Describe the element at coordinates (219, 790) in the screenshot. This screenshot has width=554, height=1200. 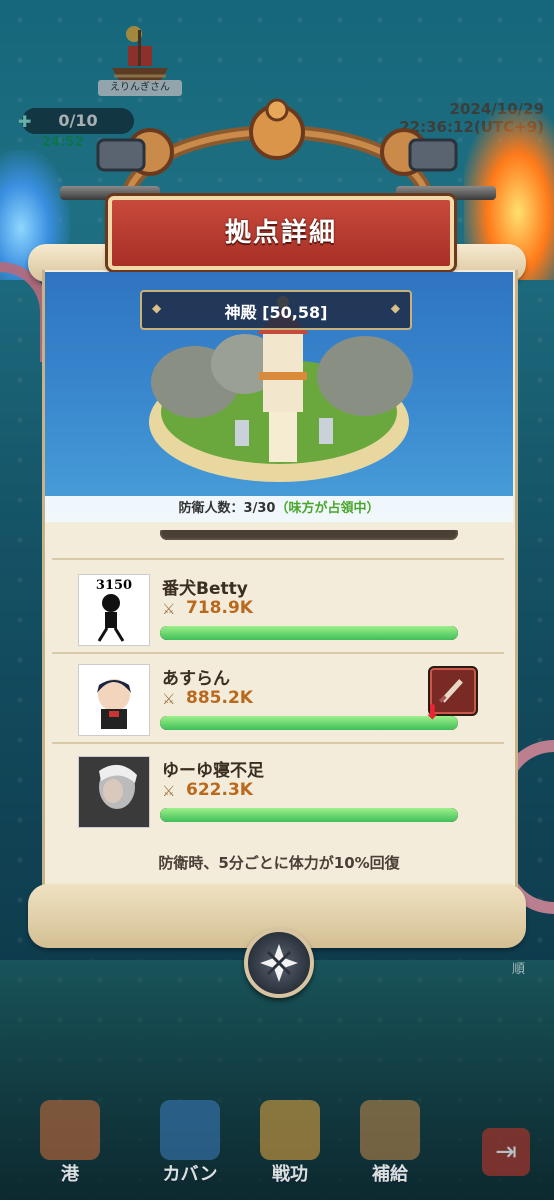
I see `defender-power: 622.3K` at that location.